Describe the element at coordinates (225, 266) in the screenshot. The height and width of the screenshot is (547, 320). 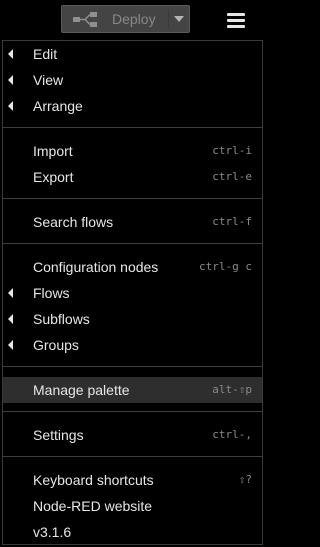
I see `menu-item-shortcut: ctrl-g c` at that location.